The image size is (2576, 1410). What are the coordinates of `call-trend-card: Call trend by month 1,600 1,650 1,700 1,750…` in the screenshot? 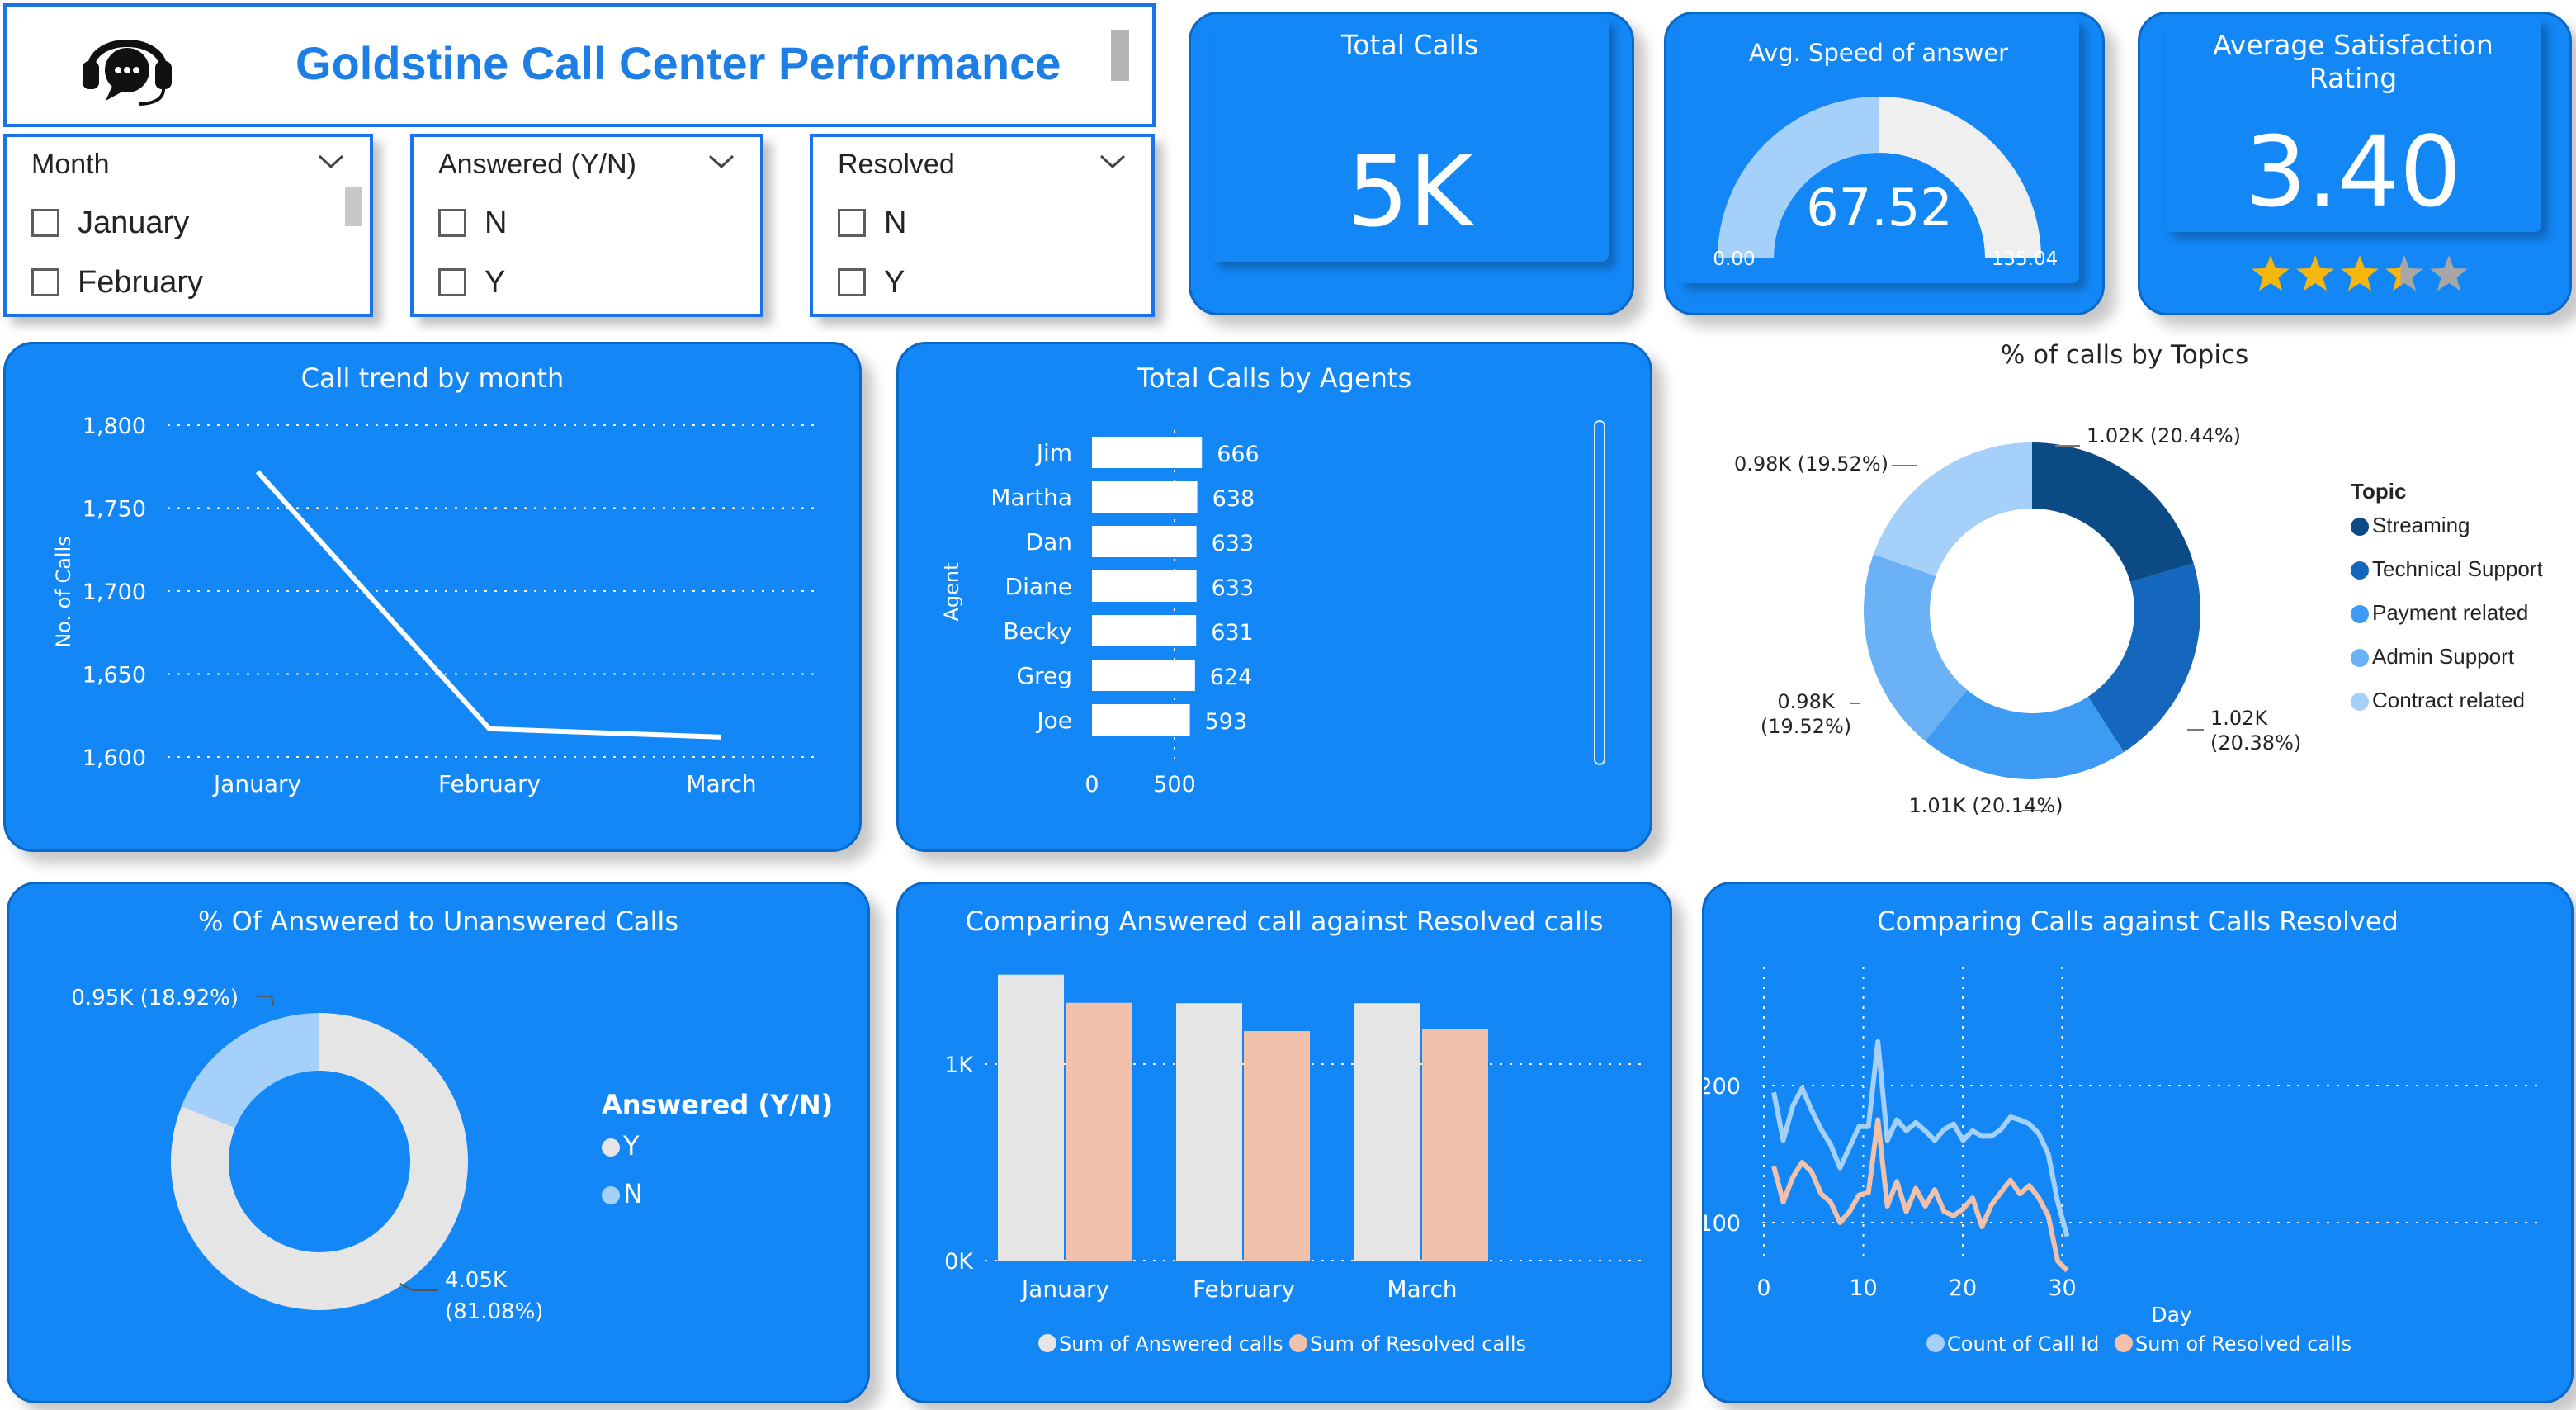 It's located at (433, 597).